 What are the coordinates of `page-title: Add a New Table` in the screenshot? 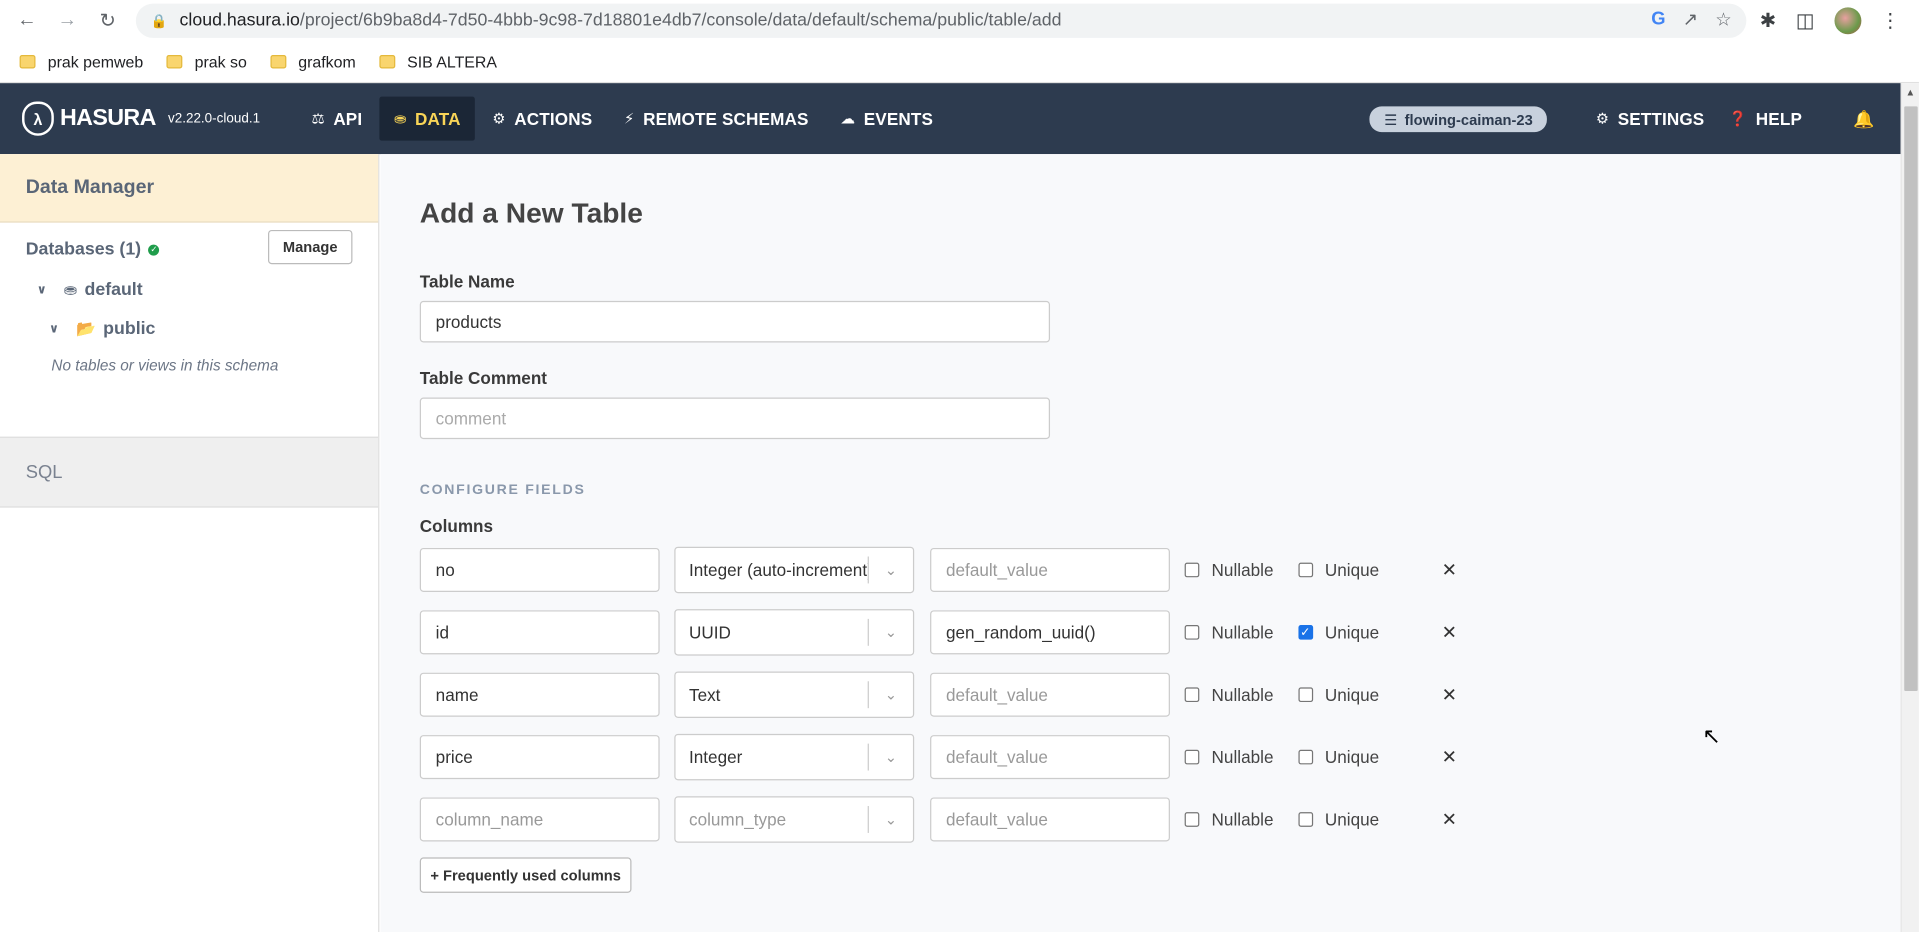 It's located at (531, 212).